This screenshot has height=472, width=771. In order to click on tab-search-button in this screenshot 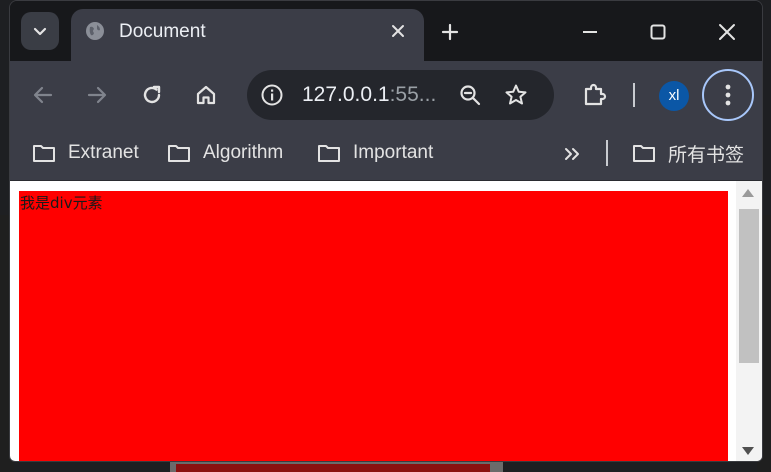, I will do `click(40, 31)`.